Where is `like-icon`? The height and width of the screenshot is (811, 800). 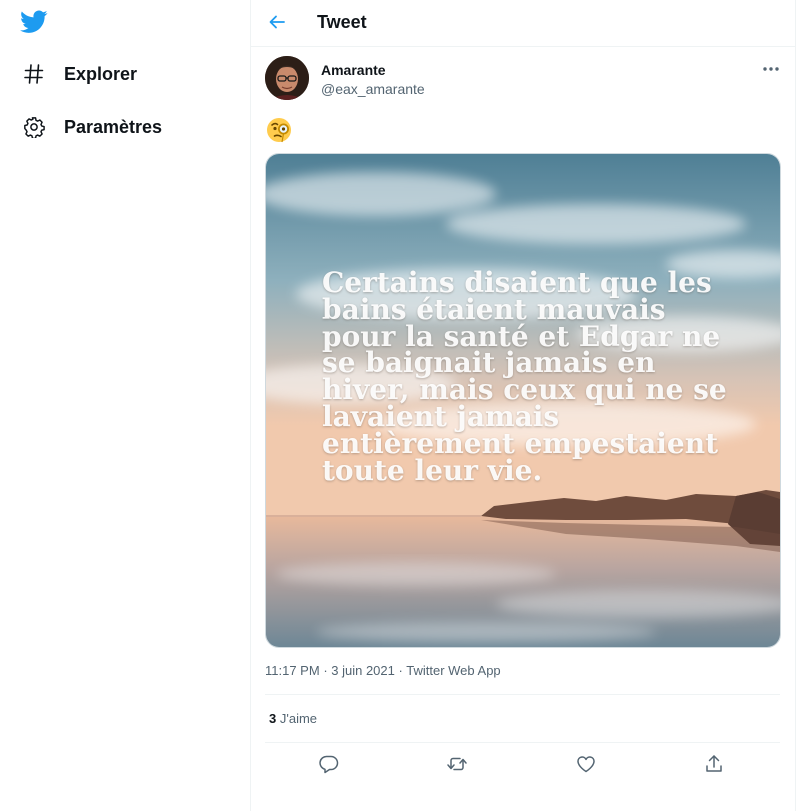
like-icon is located at coordinates (586, 764).